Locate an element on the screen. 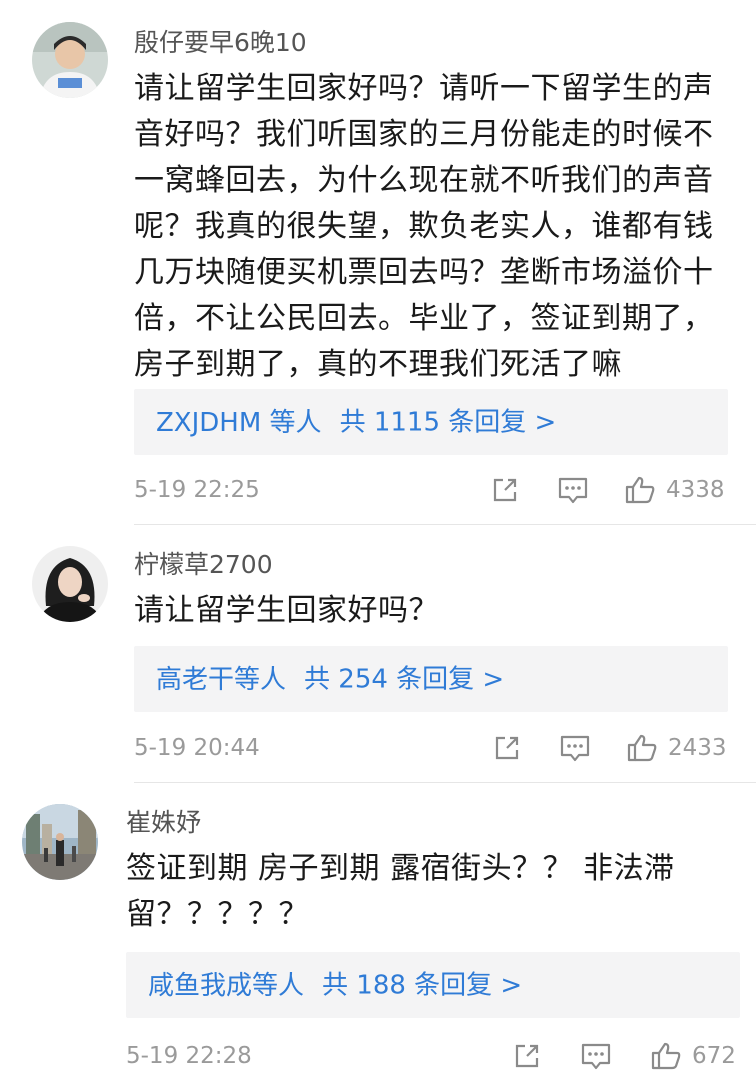 The width and height of the screenshot is (756, 1088). reply-count: 共 254 条回复 > is located at coordinates (404, 679).